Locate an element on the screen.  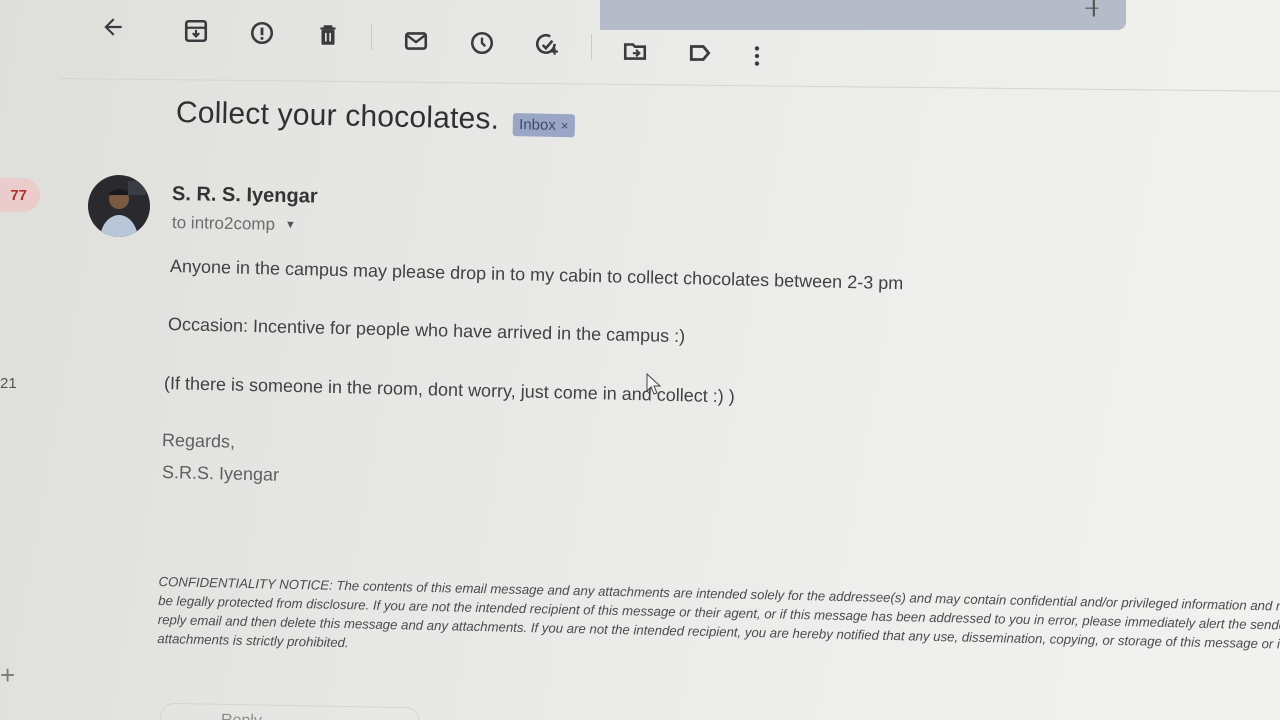
toolbar-divider is located at coordinates (669, 85).